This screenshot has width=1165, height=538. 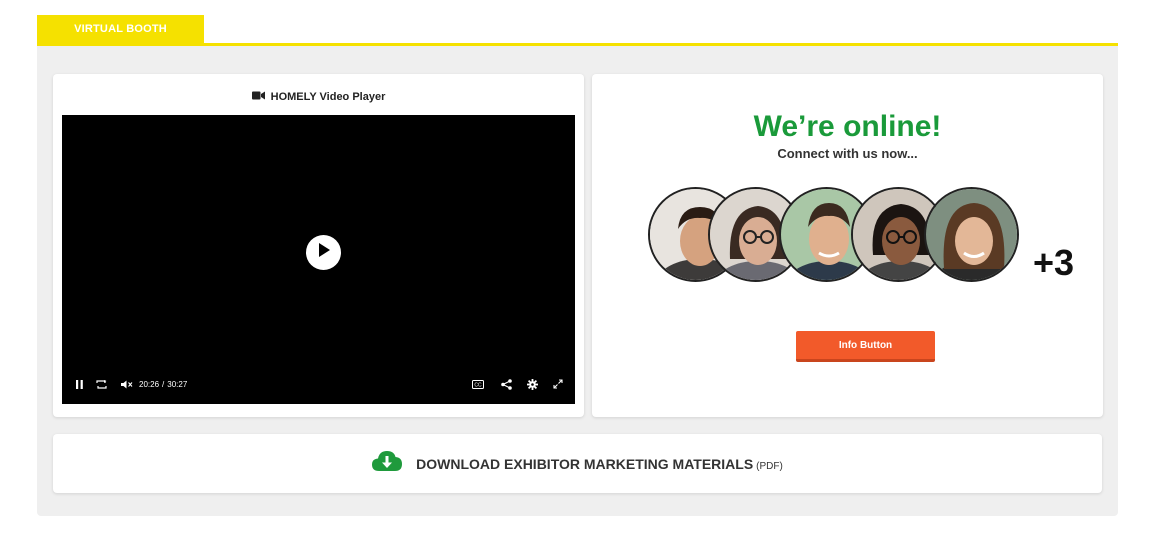 What do you see at coordinates (1054, 262) in the screenshot?
I see `more-avatars-count: +3` at bounding box center [1054, 262].